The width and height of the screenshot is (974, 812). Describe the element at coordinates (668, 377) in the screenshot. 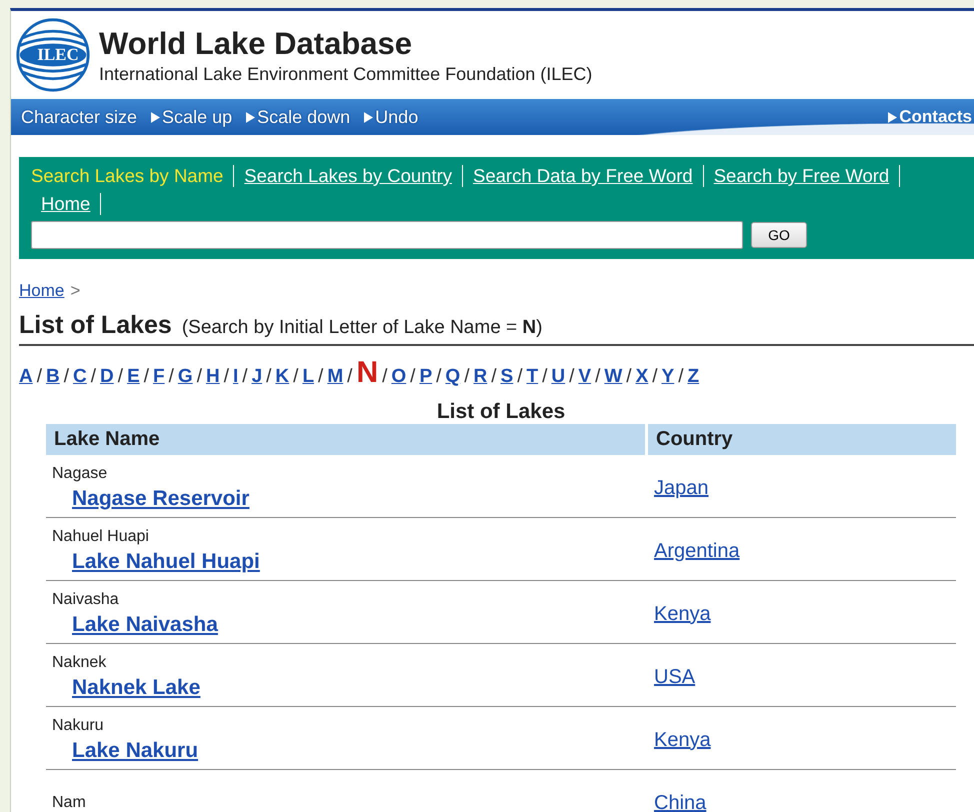

I see `letter-link: Y` at that location.